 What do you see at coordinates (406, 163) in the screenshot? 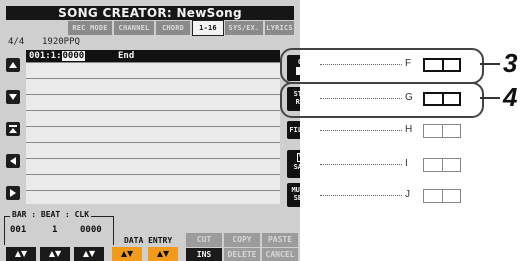
I see `panel-letter-i: I` at bounding box center [406, 163].